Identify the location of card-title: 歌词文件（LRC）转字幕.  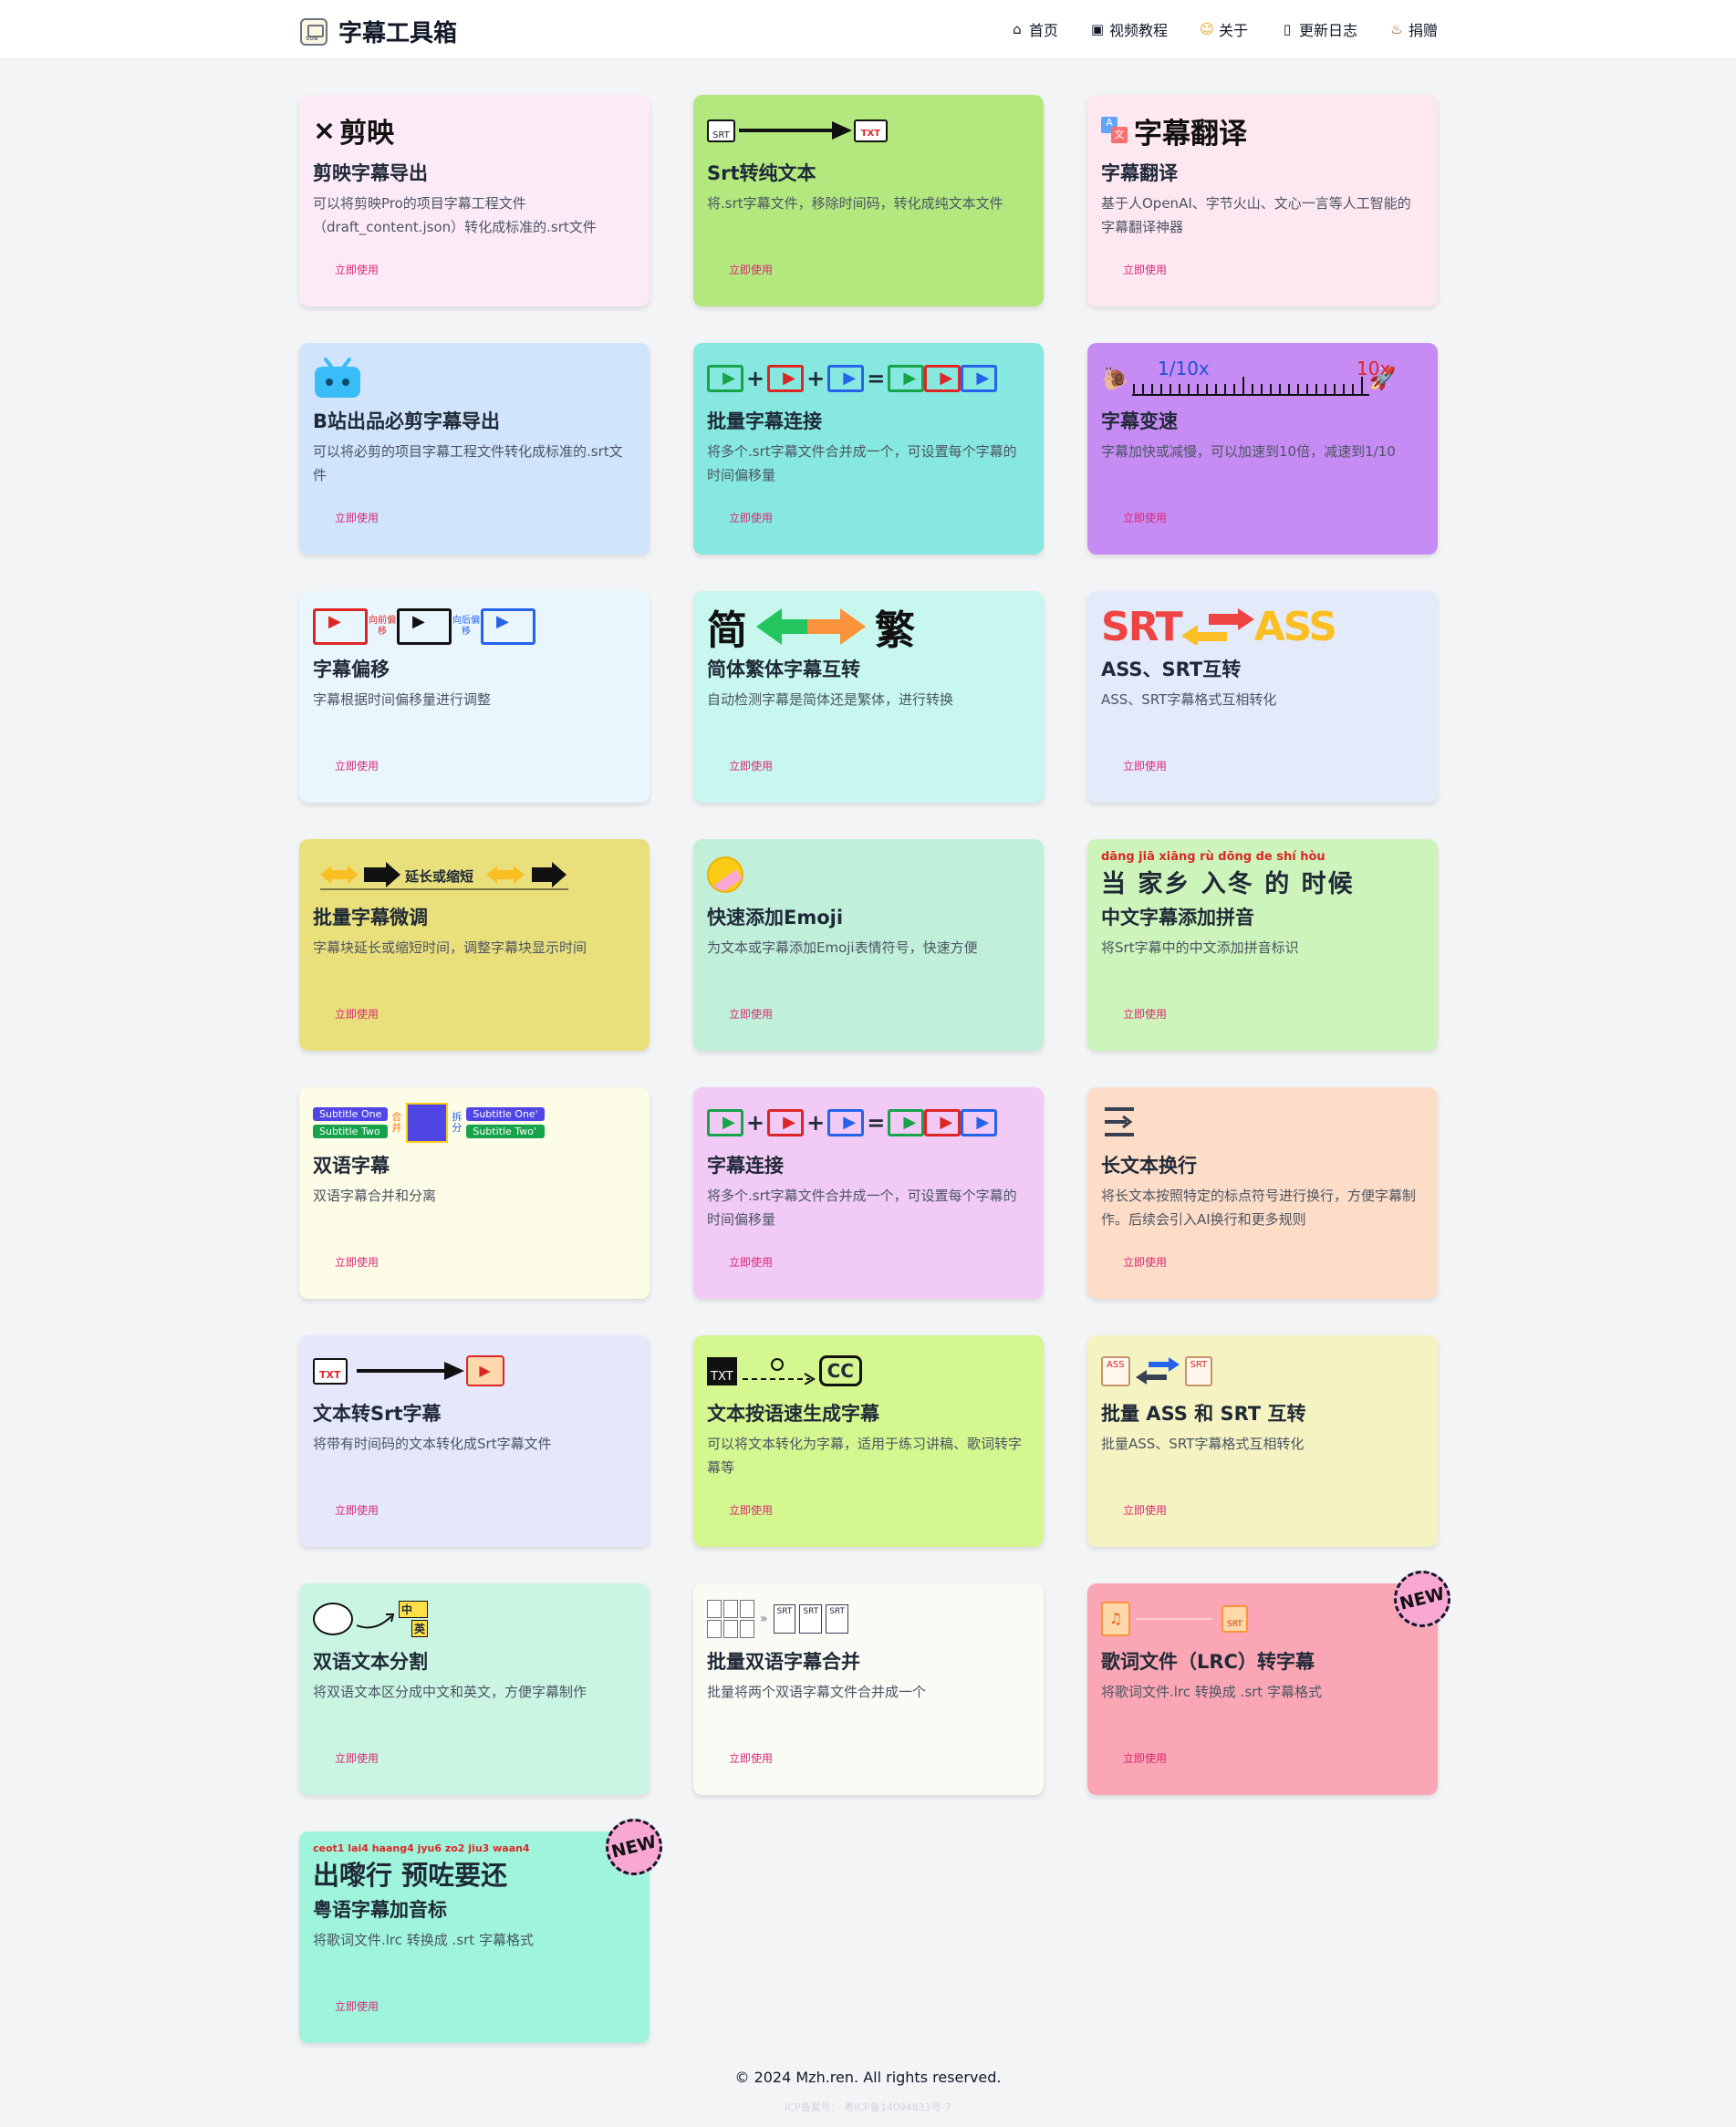
(1208, 1662).